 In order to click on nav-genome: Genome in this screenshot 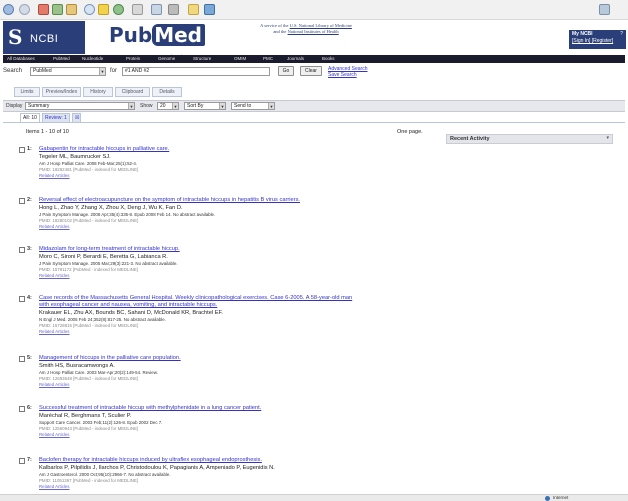, I will do `click(166, 59)`.